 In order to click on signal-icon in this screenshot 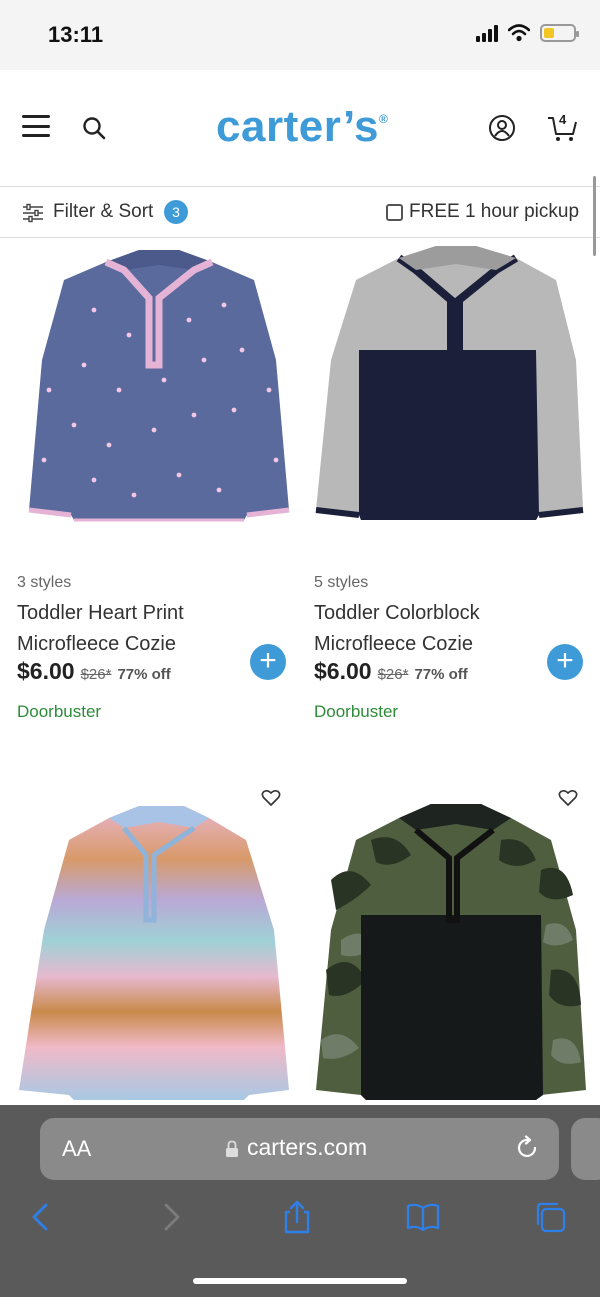, I will do `click(487, 33)`.